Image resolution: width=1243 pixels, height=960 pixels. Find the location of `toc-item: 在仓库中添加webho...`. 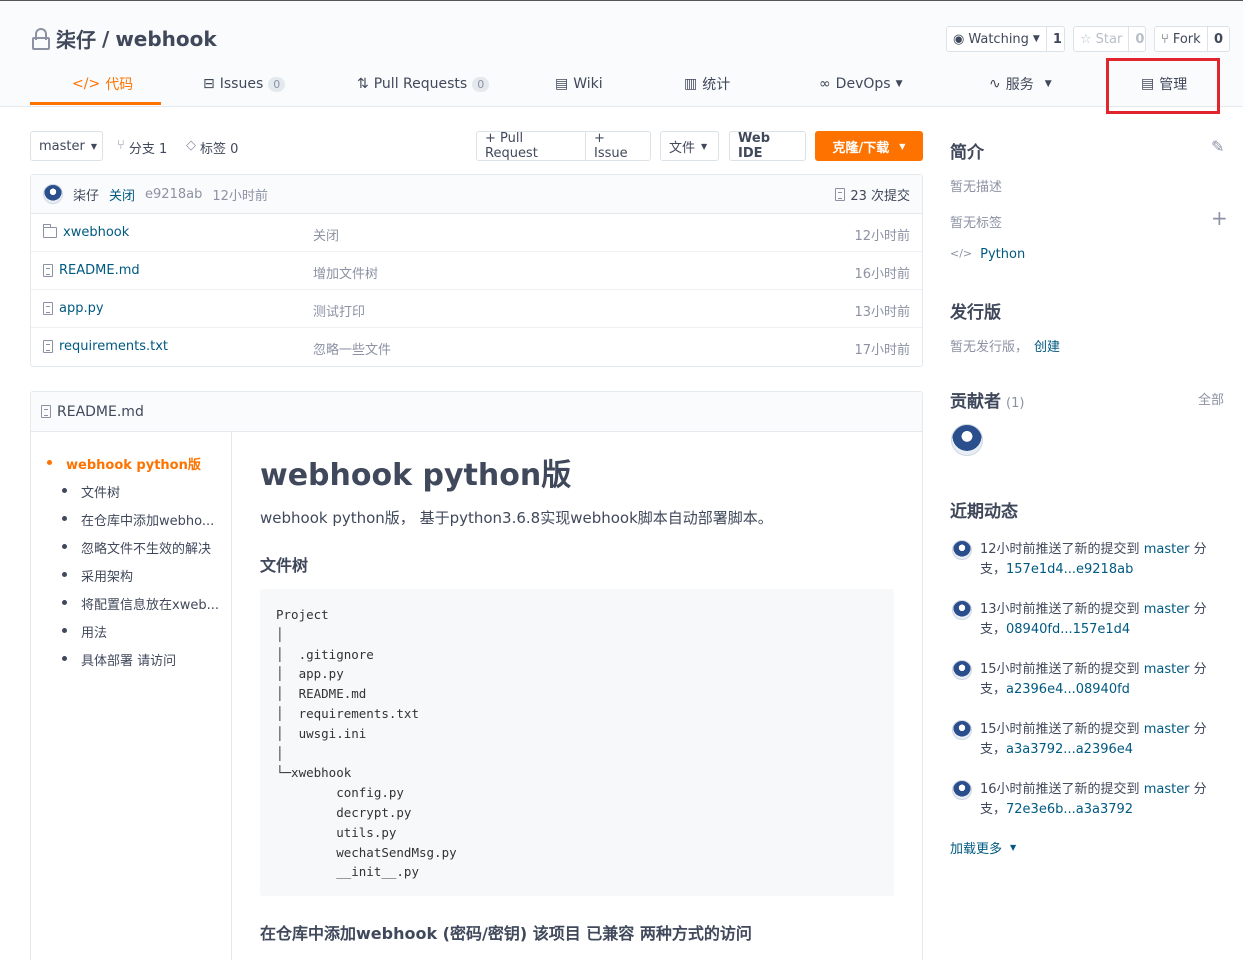

toc-item: 在仓库中添加webho... is located at coordinates (131, 524).